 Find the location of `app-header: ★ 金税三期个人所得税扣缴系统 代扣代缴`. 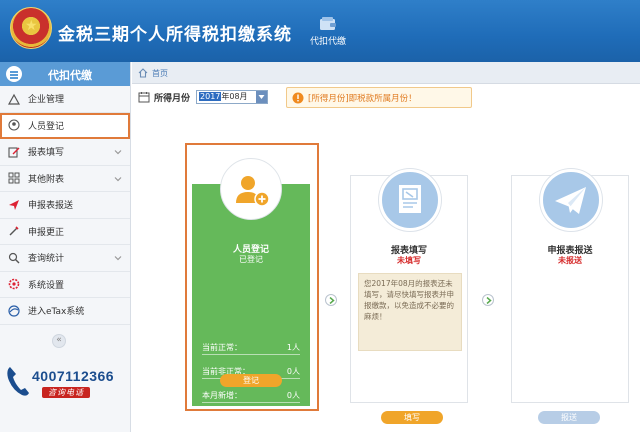

app-header: ★ 金税三期个人所得税扣缴系统 代扣代缴 is located at coordinates (320, 31).